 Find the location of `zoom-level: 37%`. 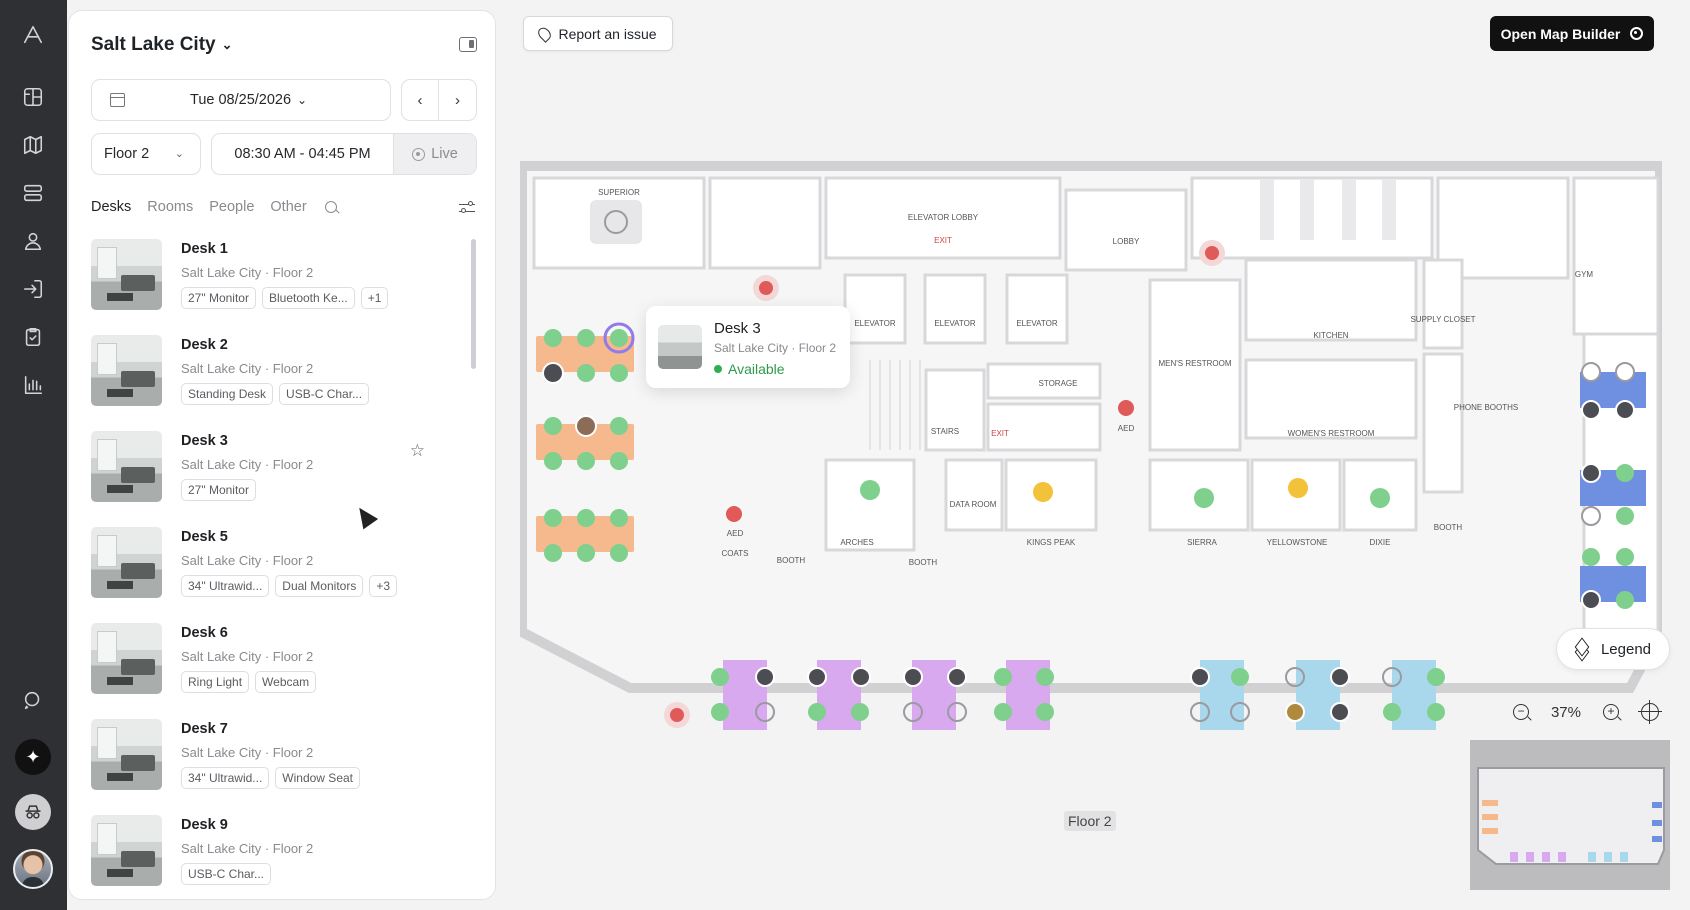

zoom-level: 37% is located at coordinates (1565, 712).